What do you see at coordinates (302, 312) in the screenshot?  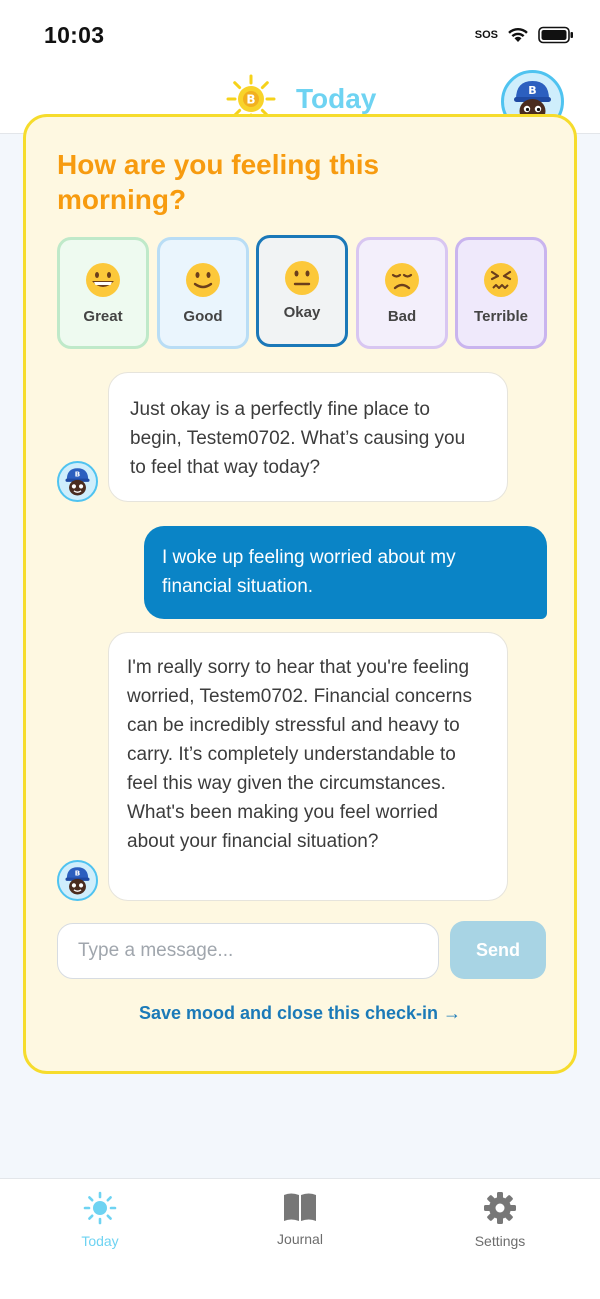 I see `mood-label: Okay` at bounding box center [302, 312].